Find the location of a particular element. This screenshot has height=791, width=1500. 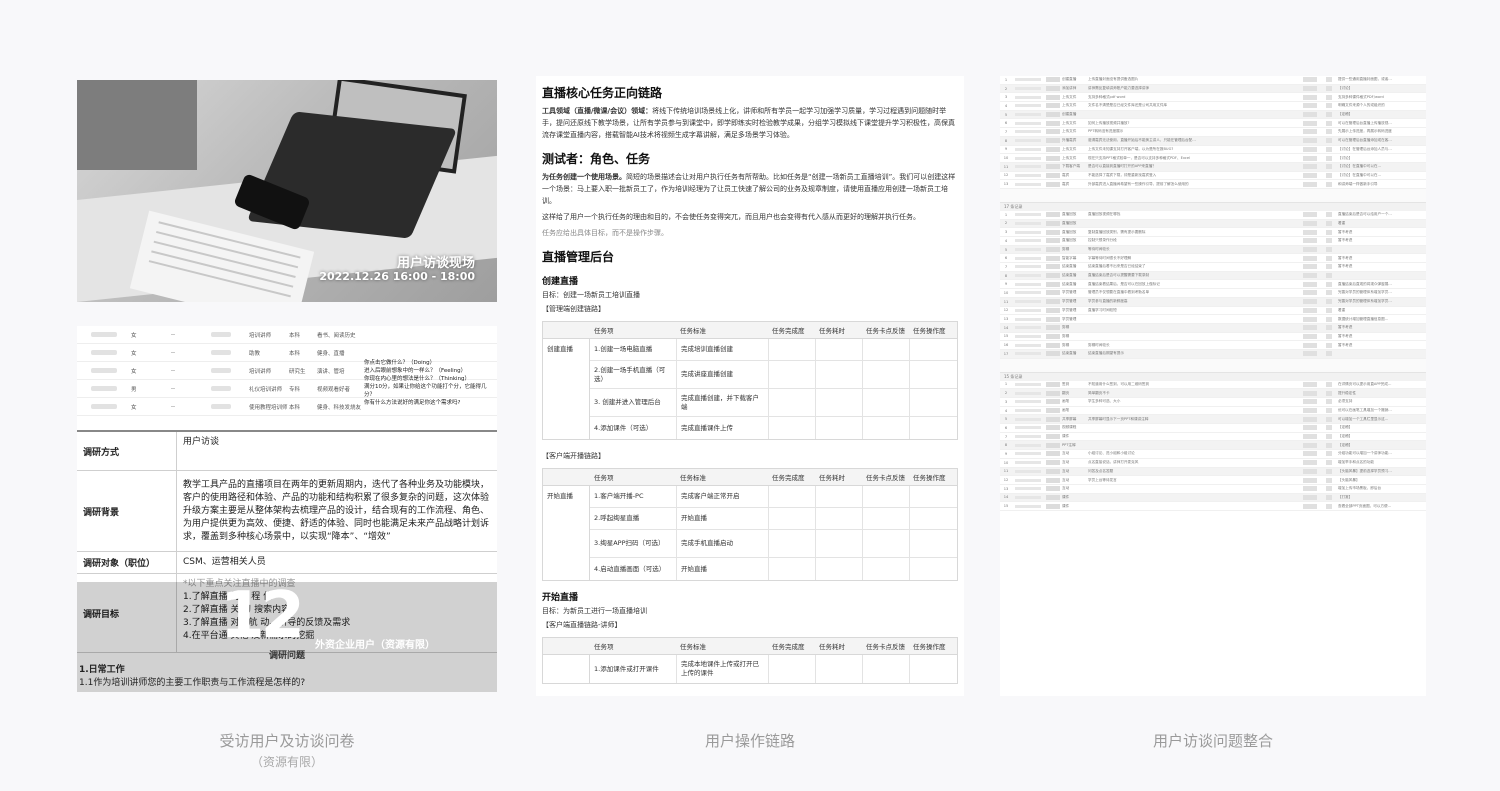

table-header-cell: 任务完成度 is located at coordinates (788, 478).